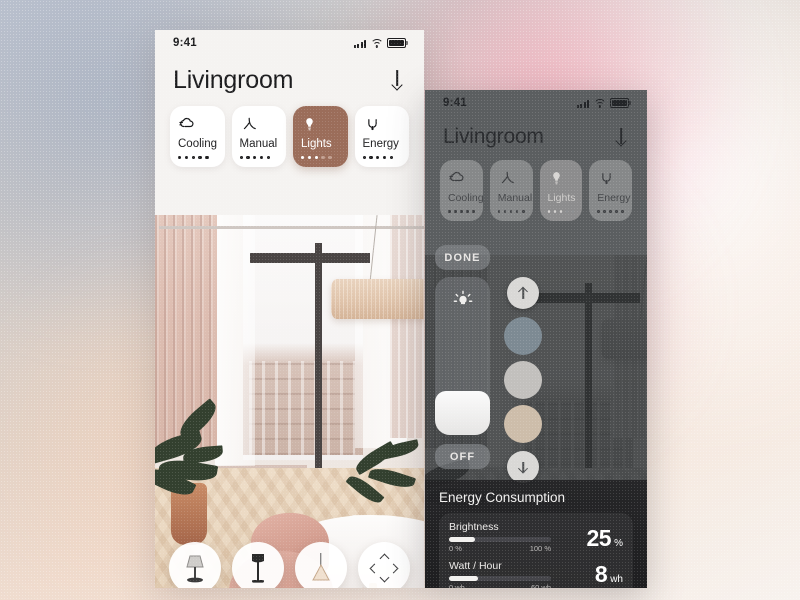 Image resolution: width=800 pixels, height=600 pixels. Describe the element at coordinates (462, 456) in the screenshot. I see `off-button: OFF` at that location.